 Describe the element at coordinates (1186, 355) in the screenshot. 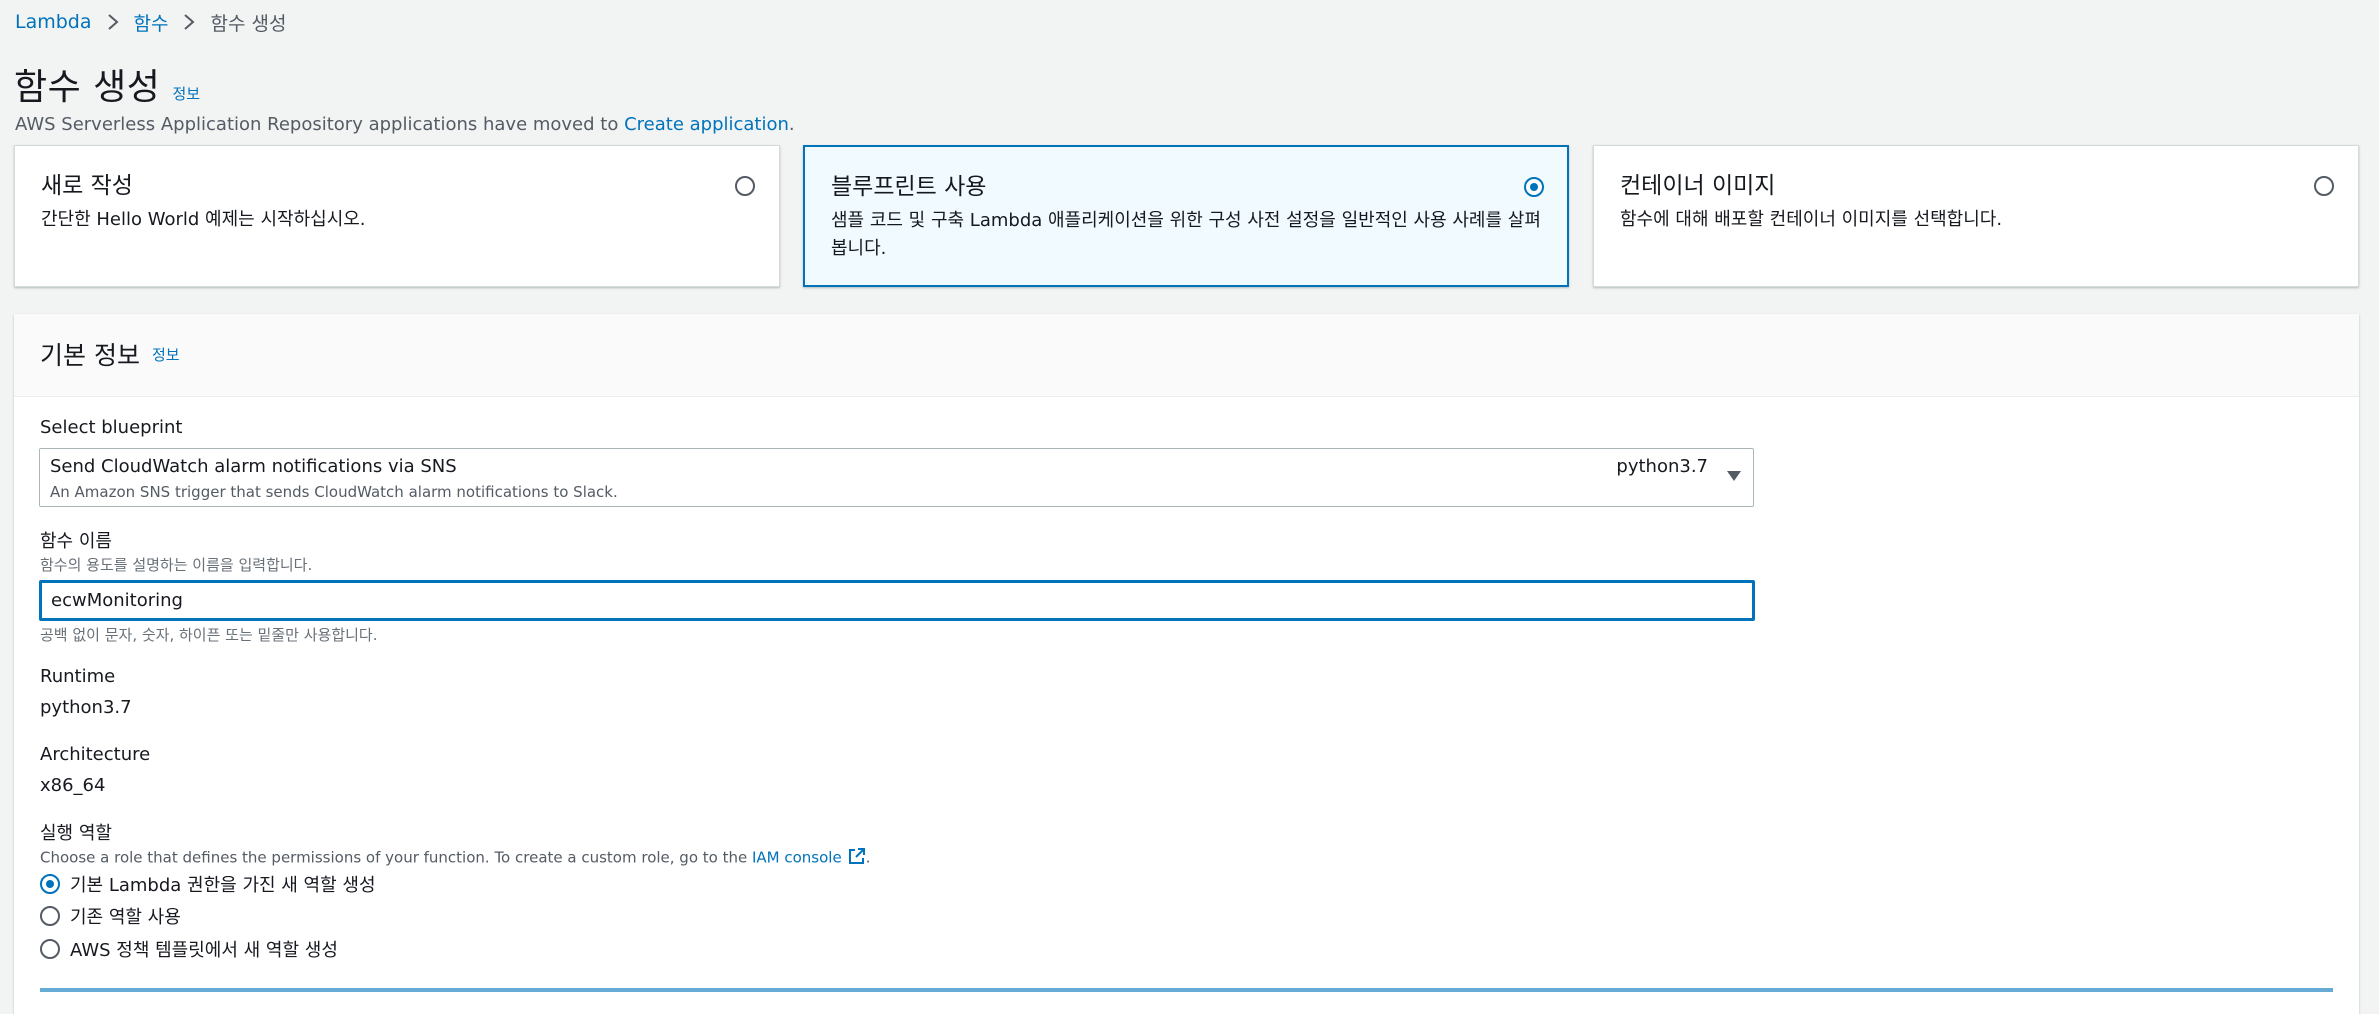

I see `panel-header: 기본 정보 정보` at that location.